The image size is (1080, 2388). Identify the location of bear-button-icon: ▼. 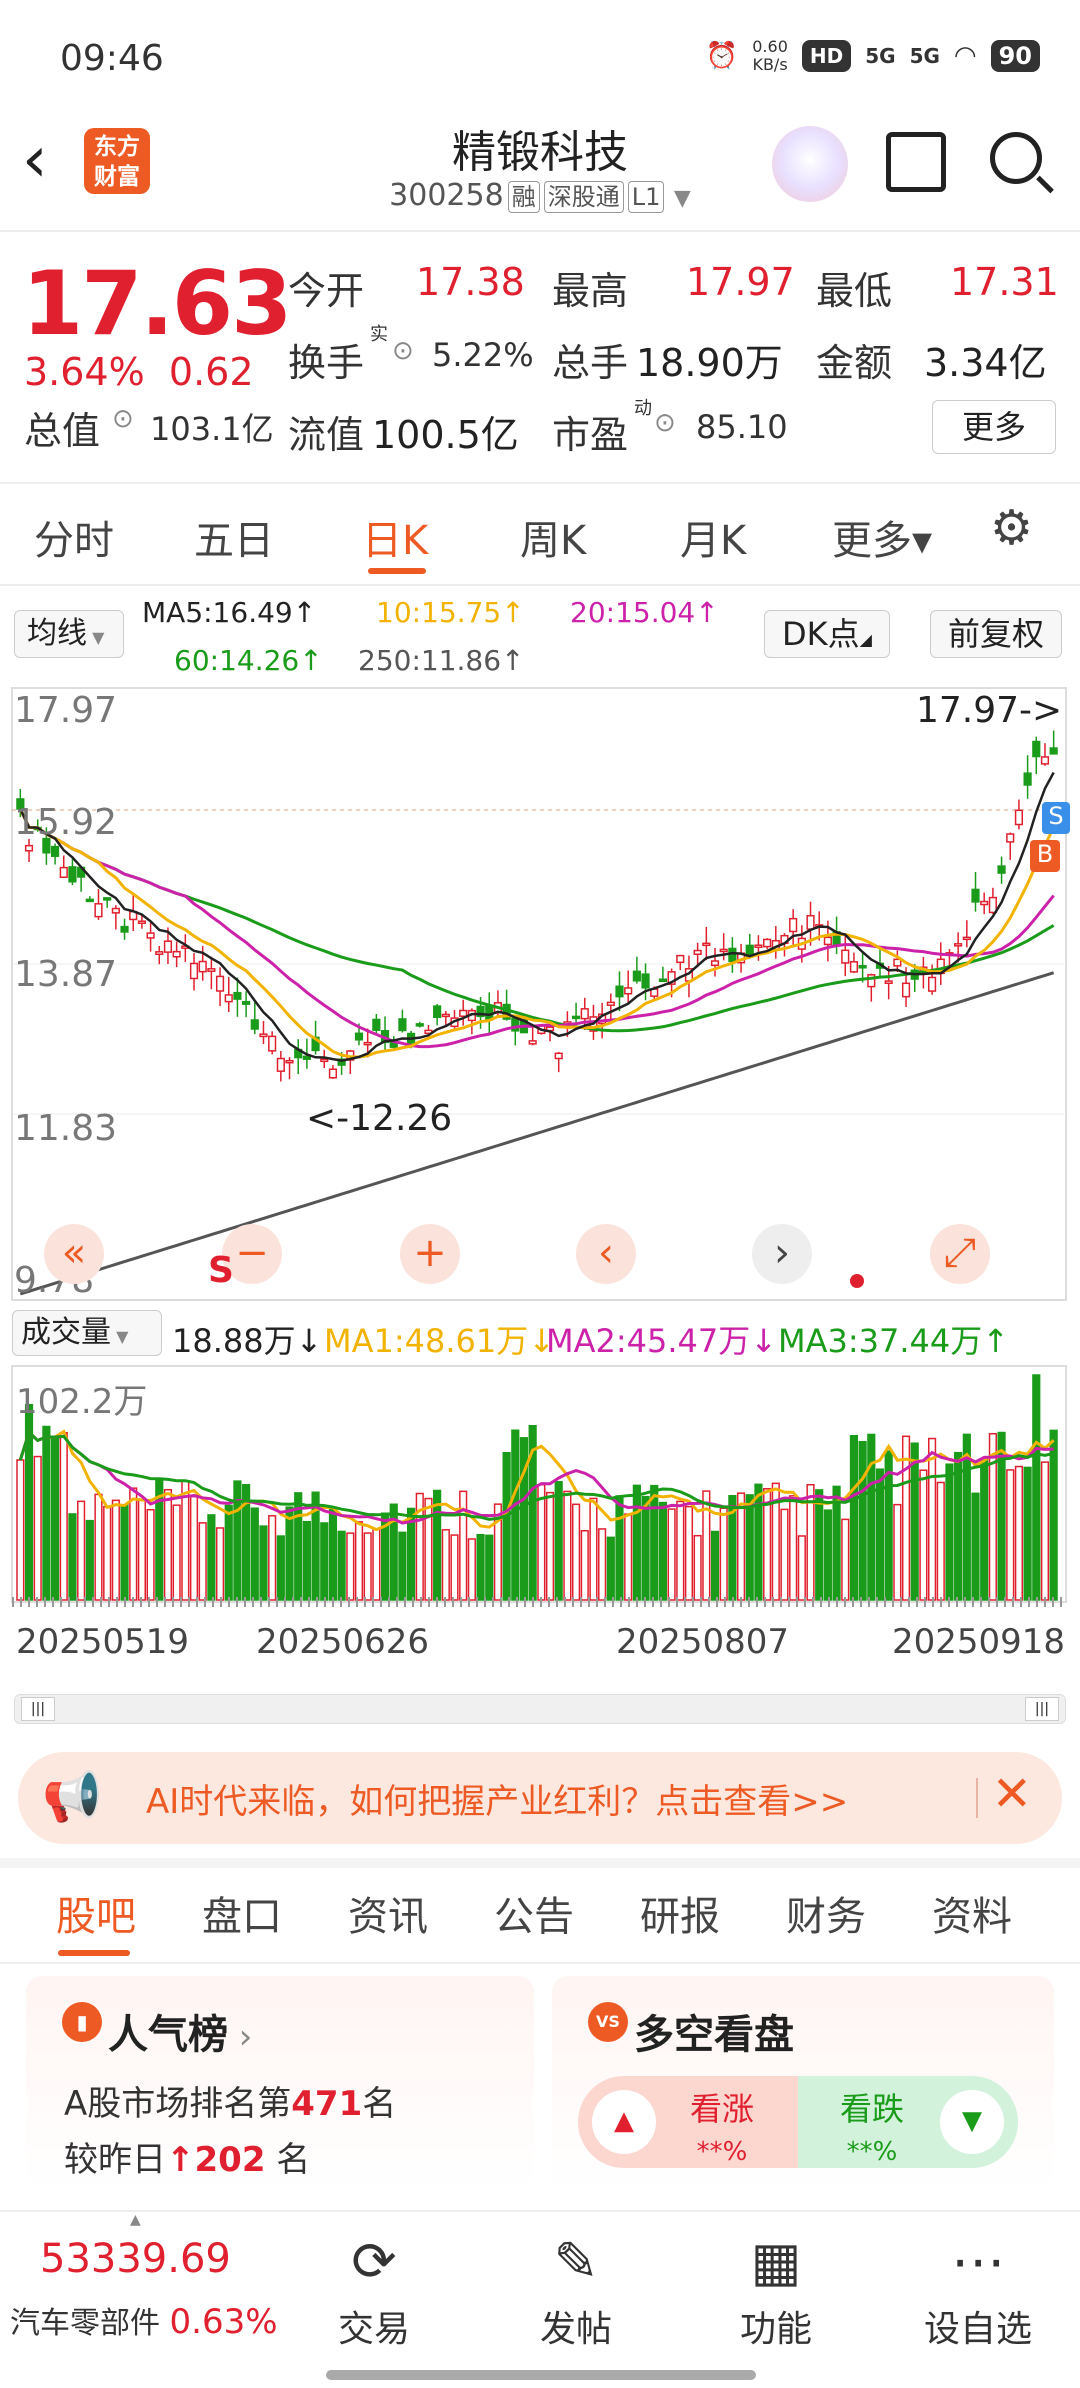
(972, 2122).